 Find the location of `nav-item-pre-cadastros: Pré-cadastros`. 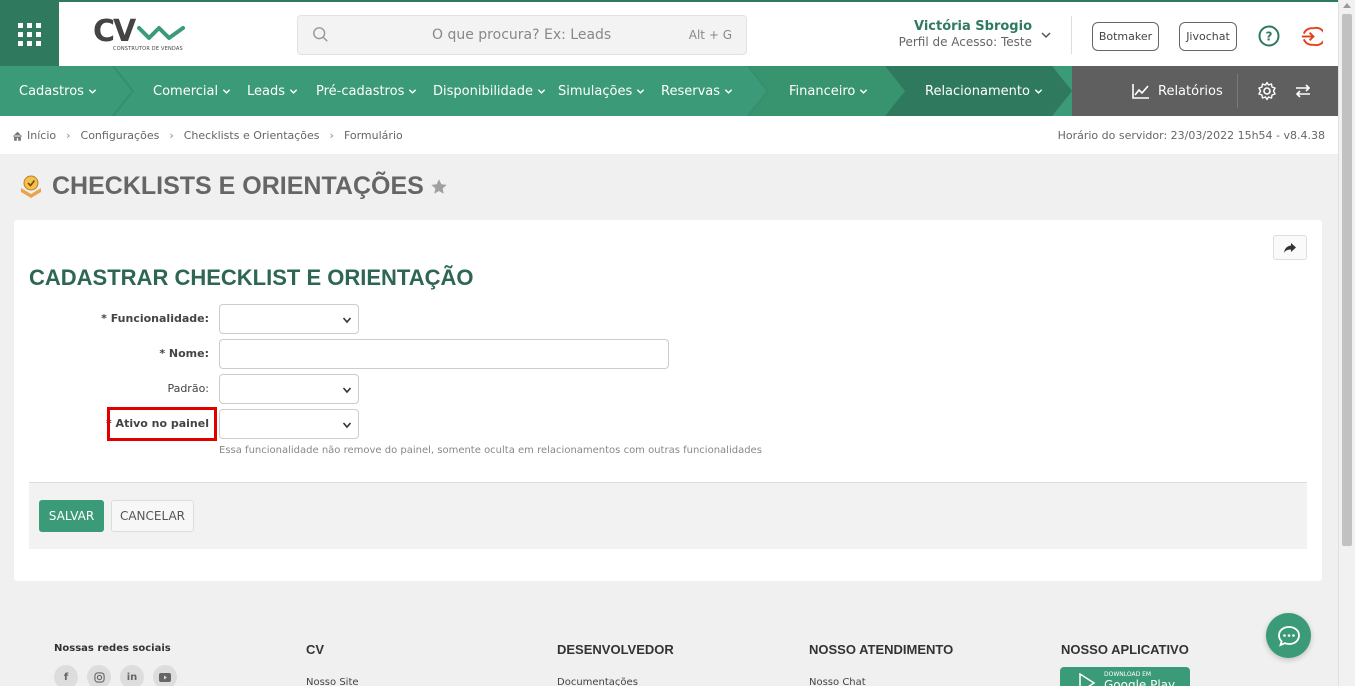

nav-item-pre-cadastros: Pré-cadastros is located at coordinates (366, 91).